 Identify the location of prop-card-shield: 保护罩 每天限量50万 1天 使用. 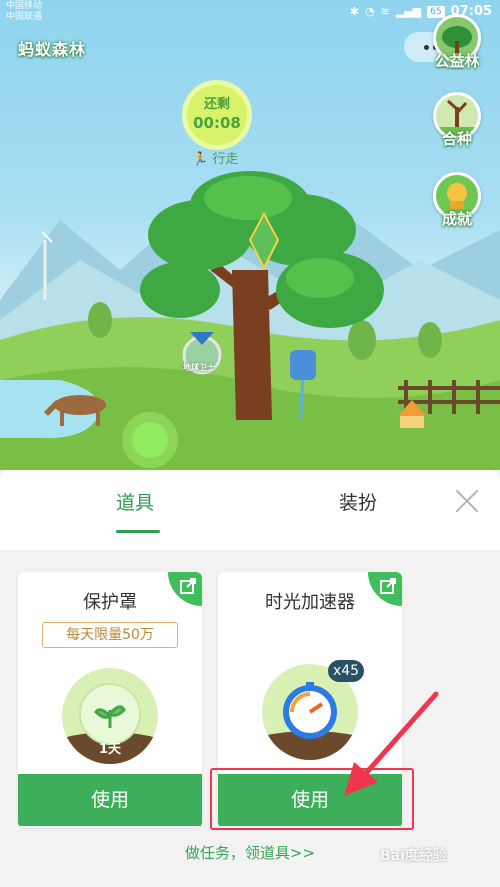
(110, 700).